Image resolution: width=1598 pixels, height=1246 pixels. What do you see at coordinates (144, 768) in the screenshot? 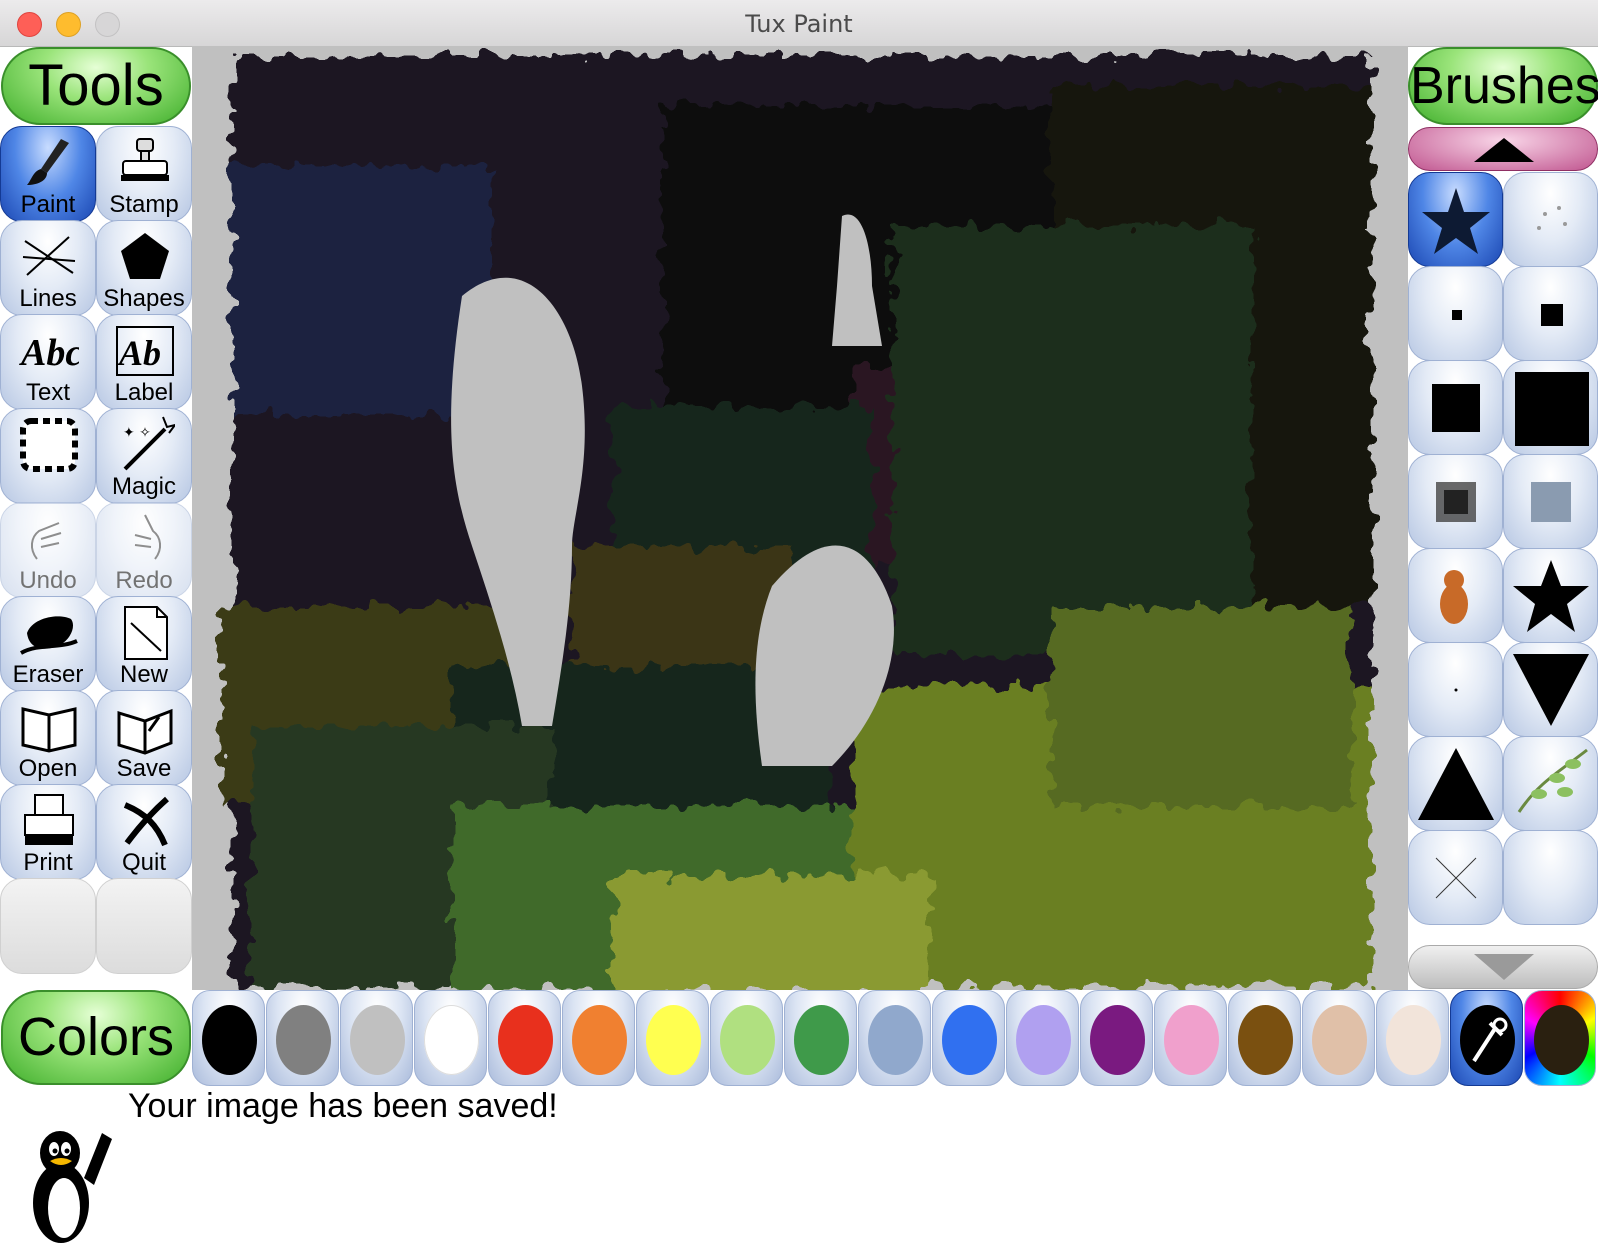
I see `tool-label: Save` at bounding box center [144, 768].